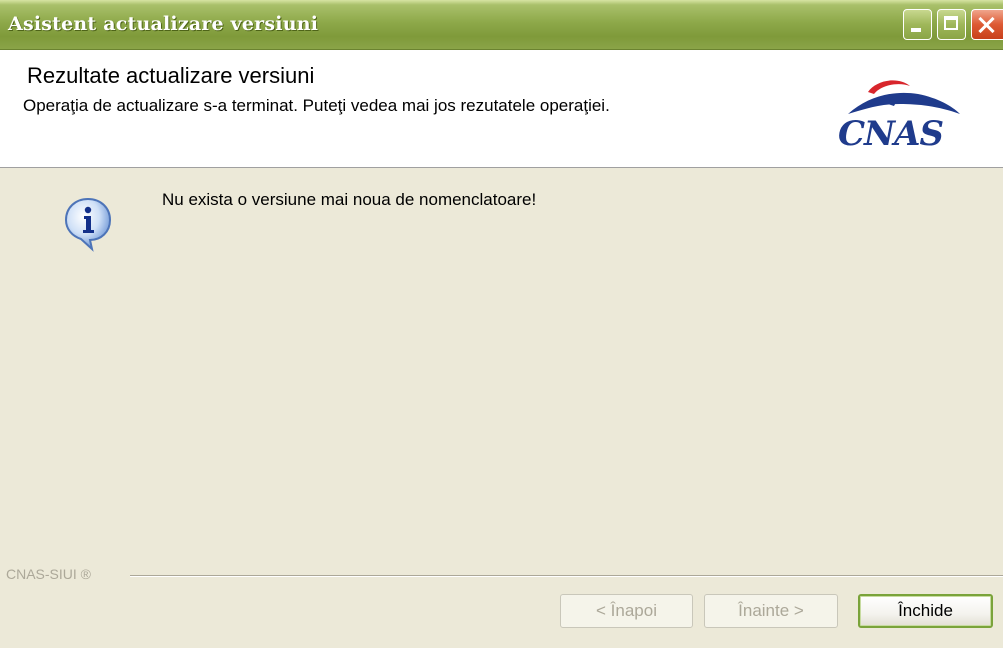  Describe the element at coordinates (771, 611) in the screenshot. I see `next-button: Înainte >` at that location.